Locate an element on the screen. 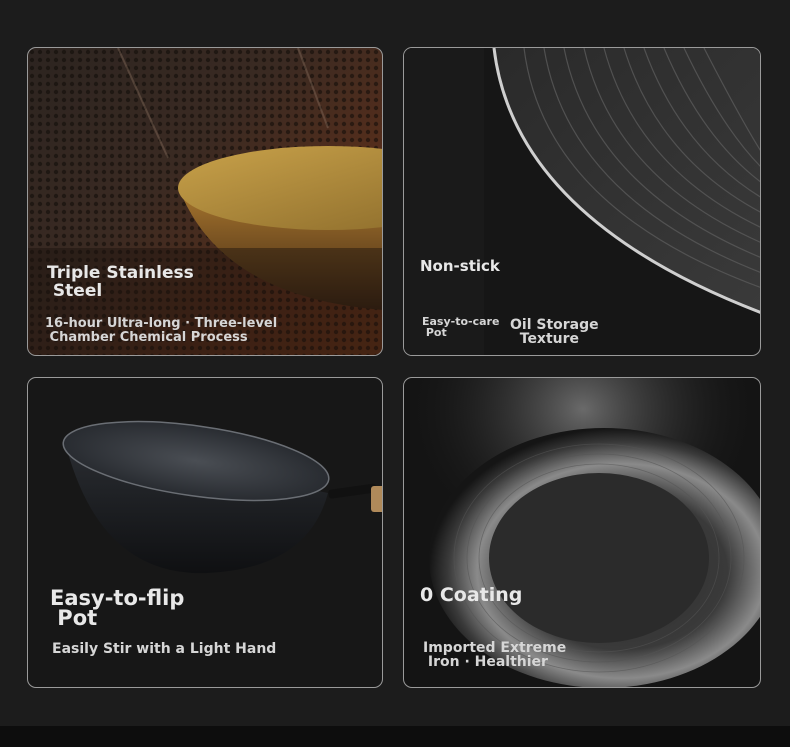  card-title: Non-stick is located at coordinates (460, 266).